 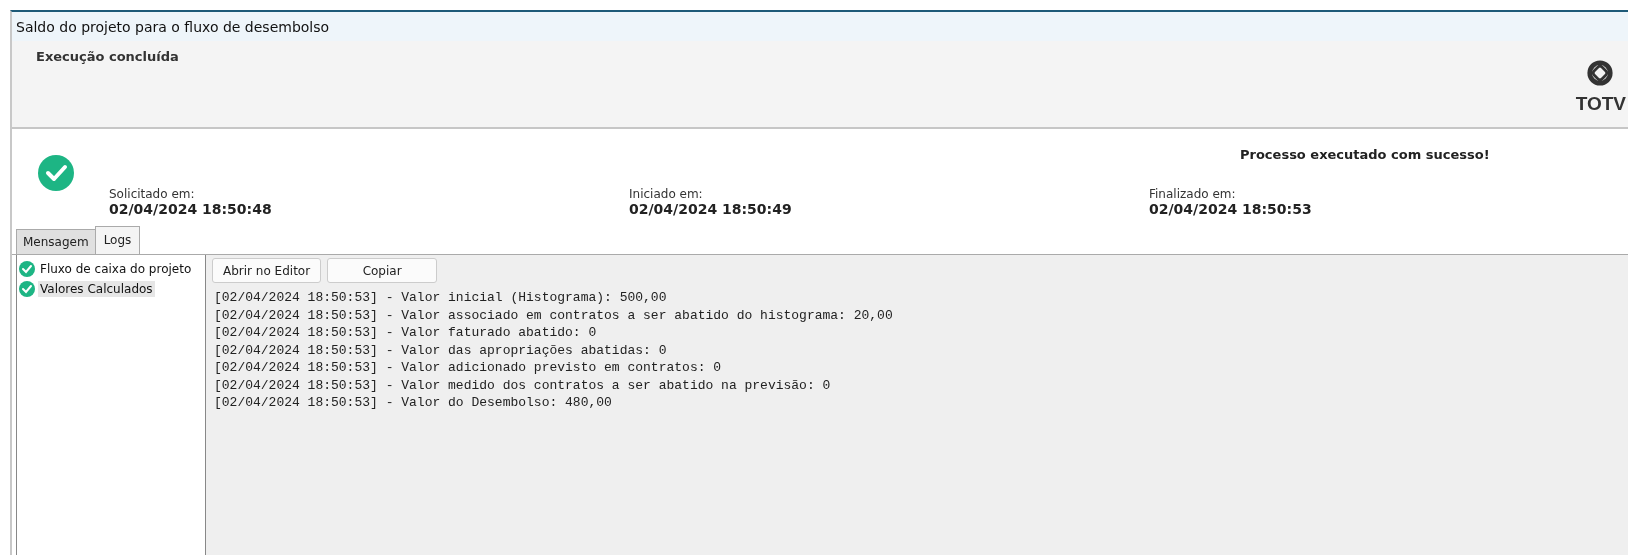 What do you see at coordinates (711, 209) in the screenshot?
I see `time-value: 02/04/2024 18:50:49` at bounding box center [711, 209].